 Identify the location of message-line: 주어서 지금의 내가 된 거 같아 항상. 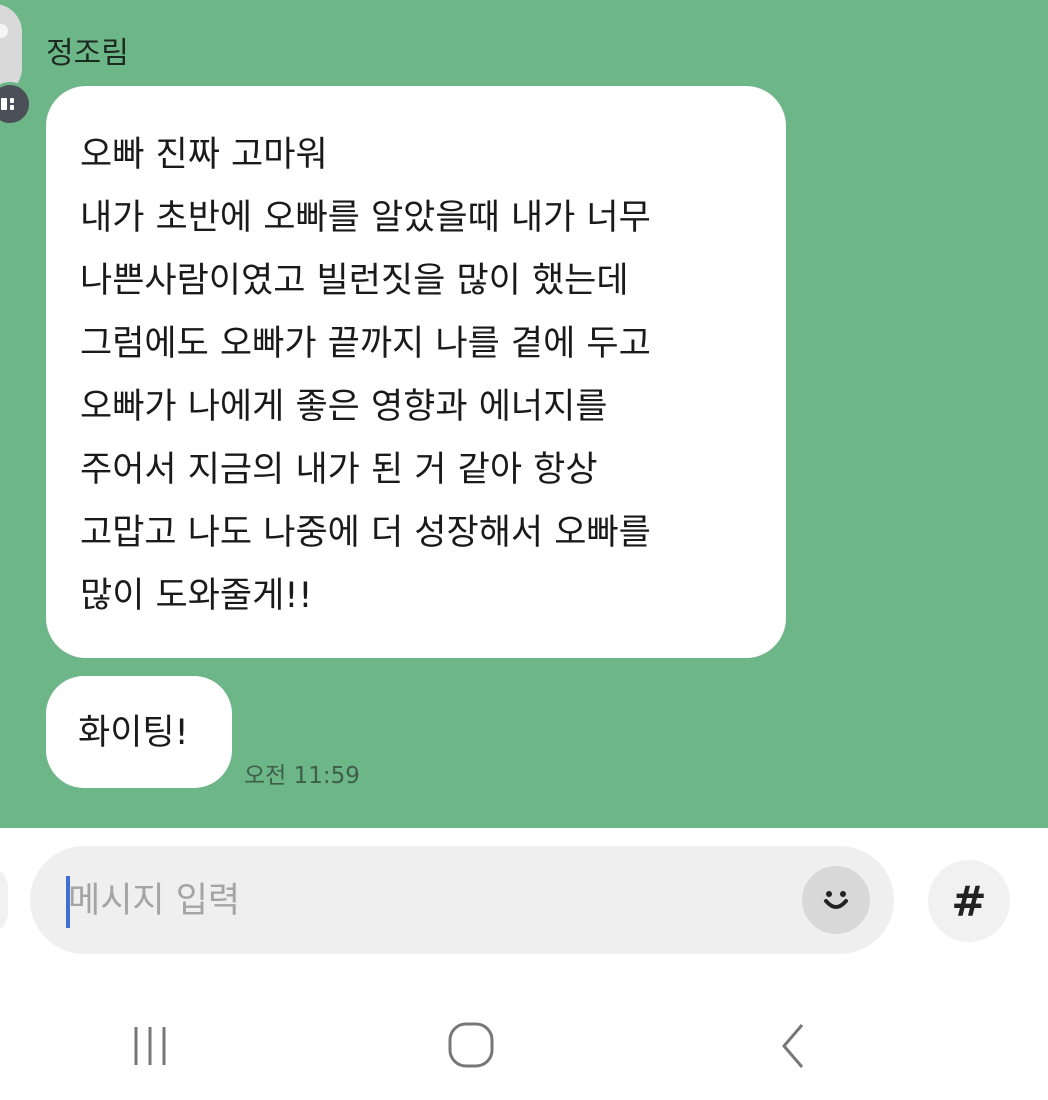
(339, 470).